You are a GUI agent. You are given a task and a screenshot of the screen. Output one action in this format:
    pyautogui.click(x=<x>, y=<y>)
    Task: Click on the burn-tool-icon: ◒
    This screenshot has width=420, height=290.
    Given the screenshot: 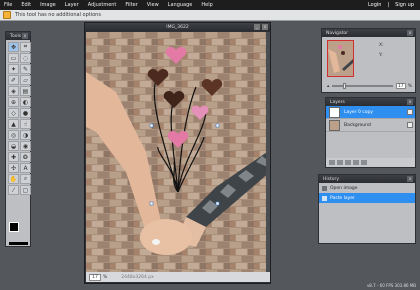 What is the action you would take?
    pyautogui.click(x=13, y=146)
    